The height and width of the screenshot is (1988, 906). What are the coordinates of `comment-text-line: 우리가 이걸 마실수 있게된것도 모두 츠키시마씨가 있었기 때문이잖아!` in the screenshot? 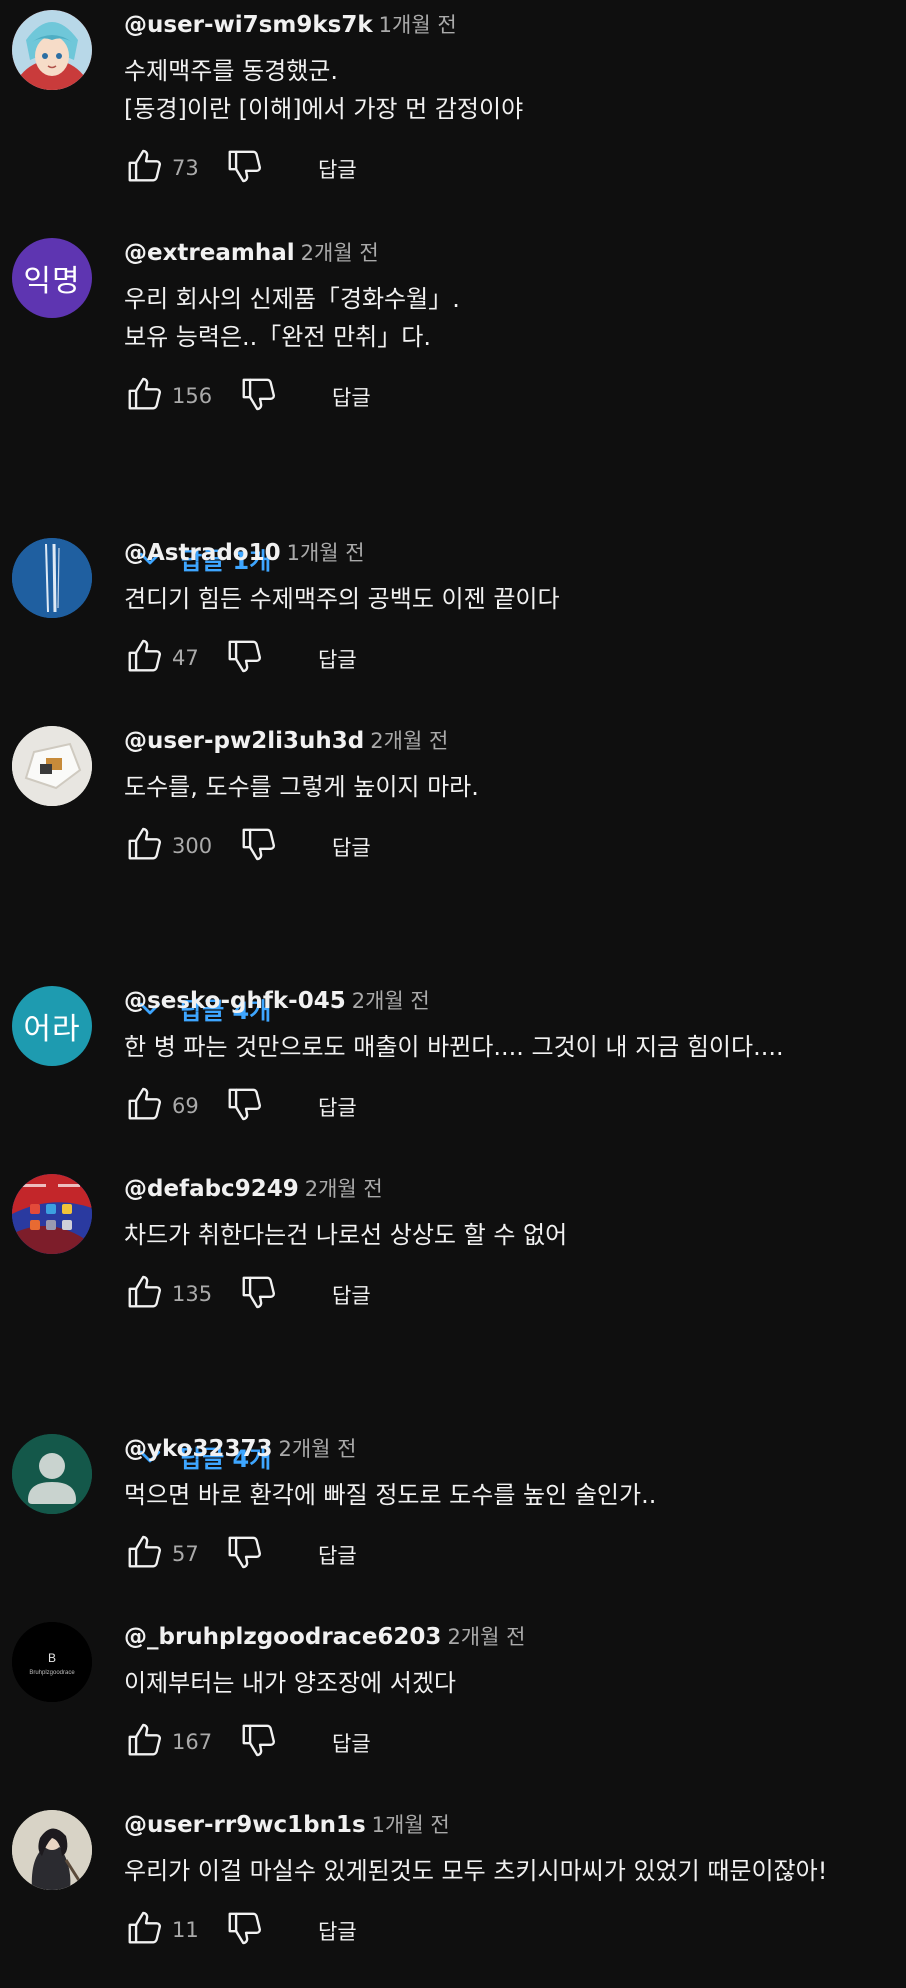 It's located at (476, 1871).